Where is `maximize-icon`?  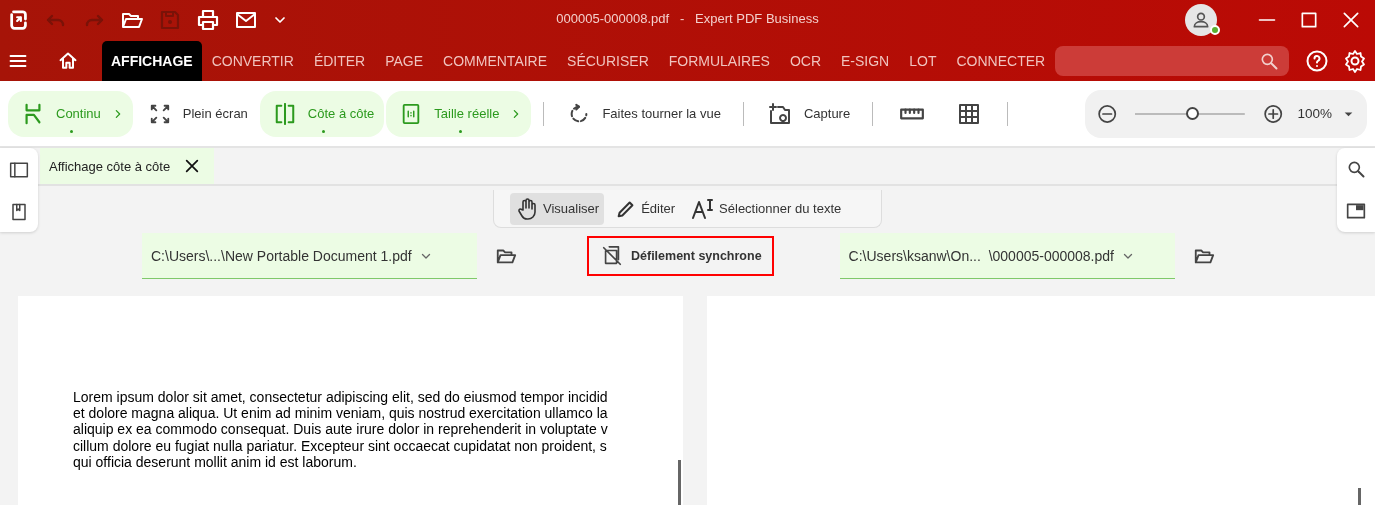
maximize-icon is located at coordinates (1309, 20).